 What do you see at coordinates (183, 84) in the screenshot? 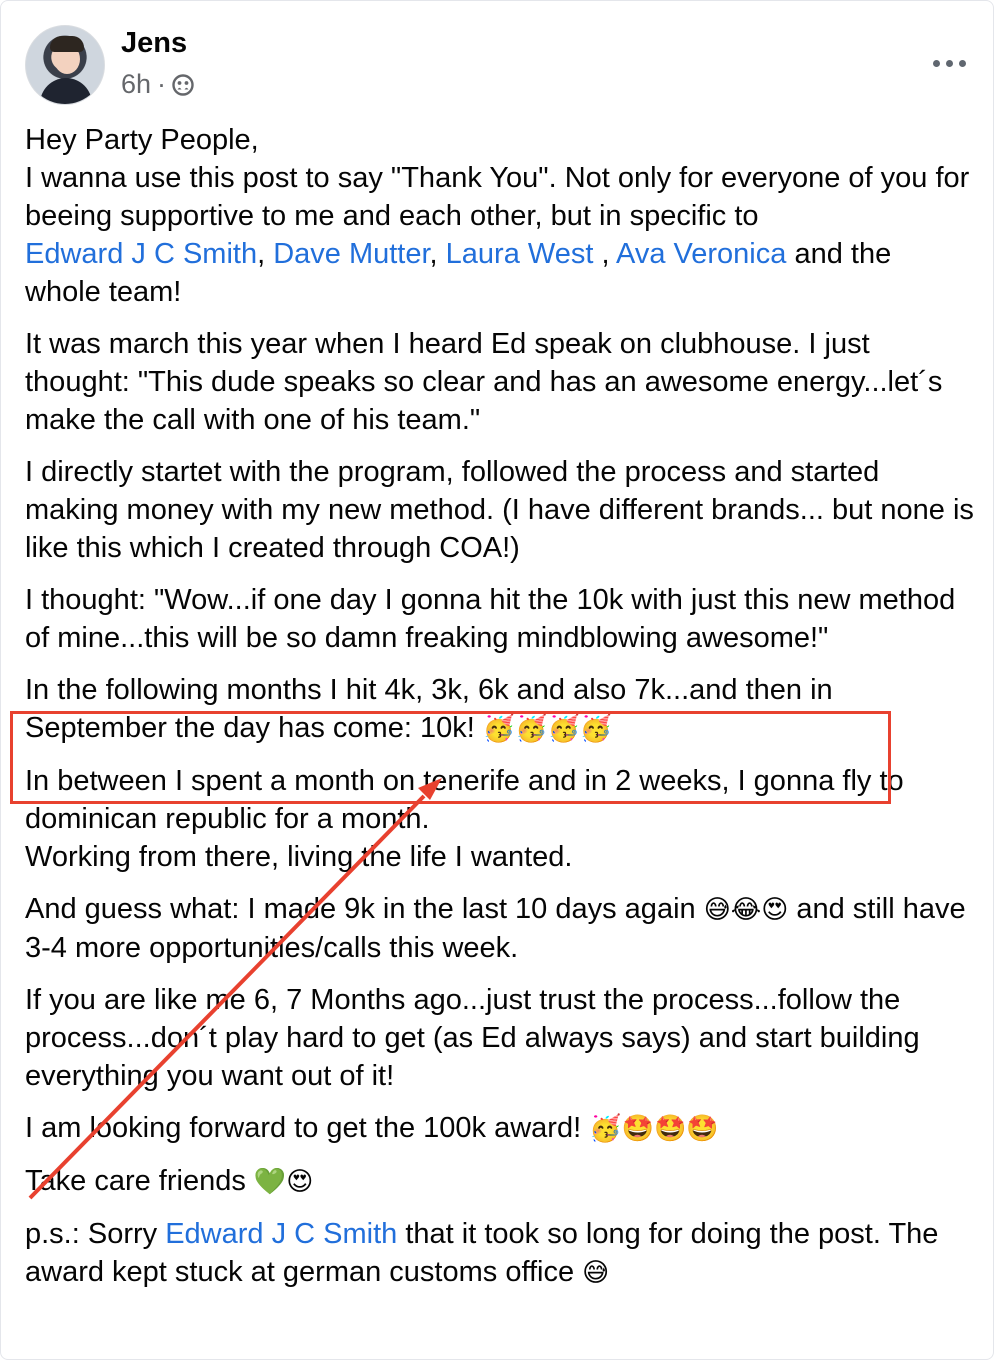
I see `friends-icon` at bounding box center [183, 84].